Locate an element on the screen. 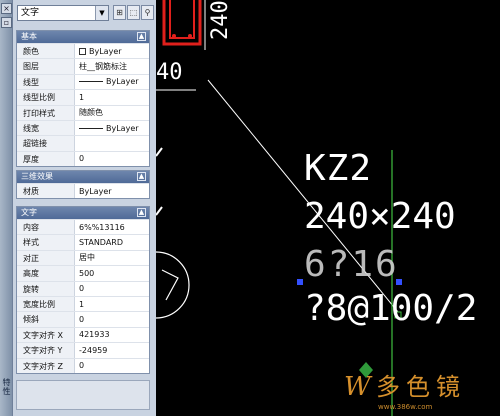  dimension-text-top: 240 is located at coordinates (220, 20).